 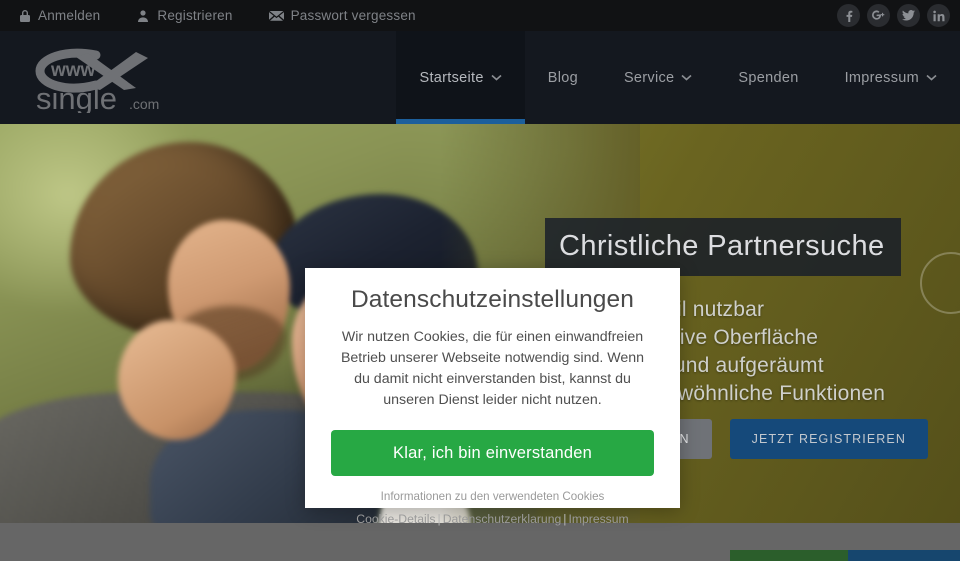 I want to click on nav-item-startseite-label: Startseite, so click(x=451, y=77).